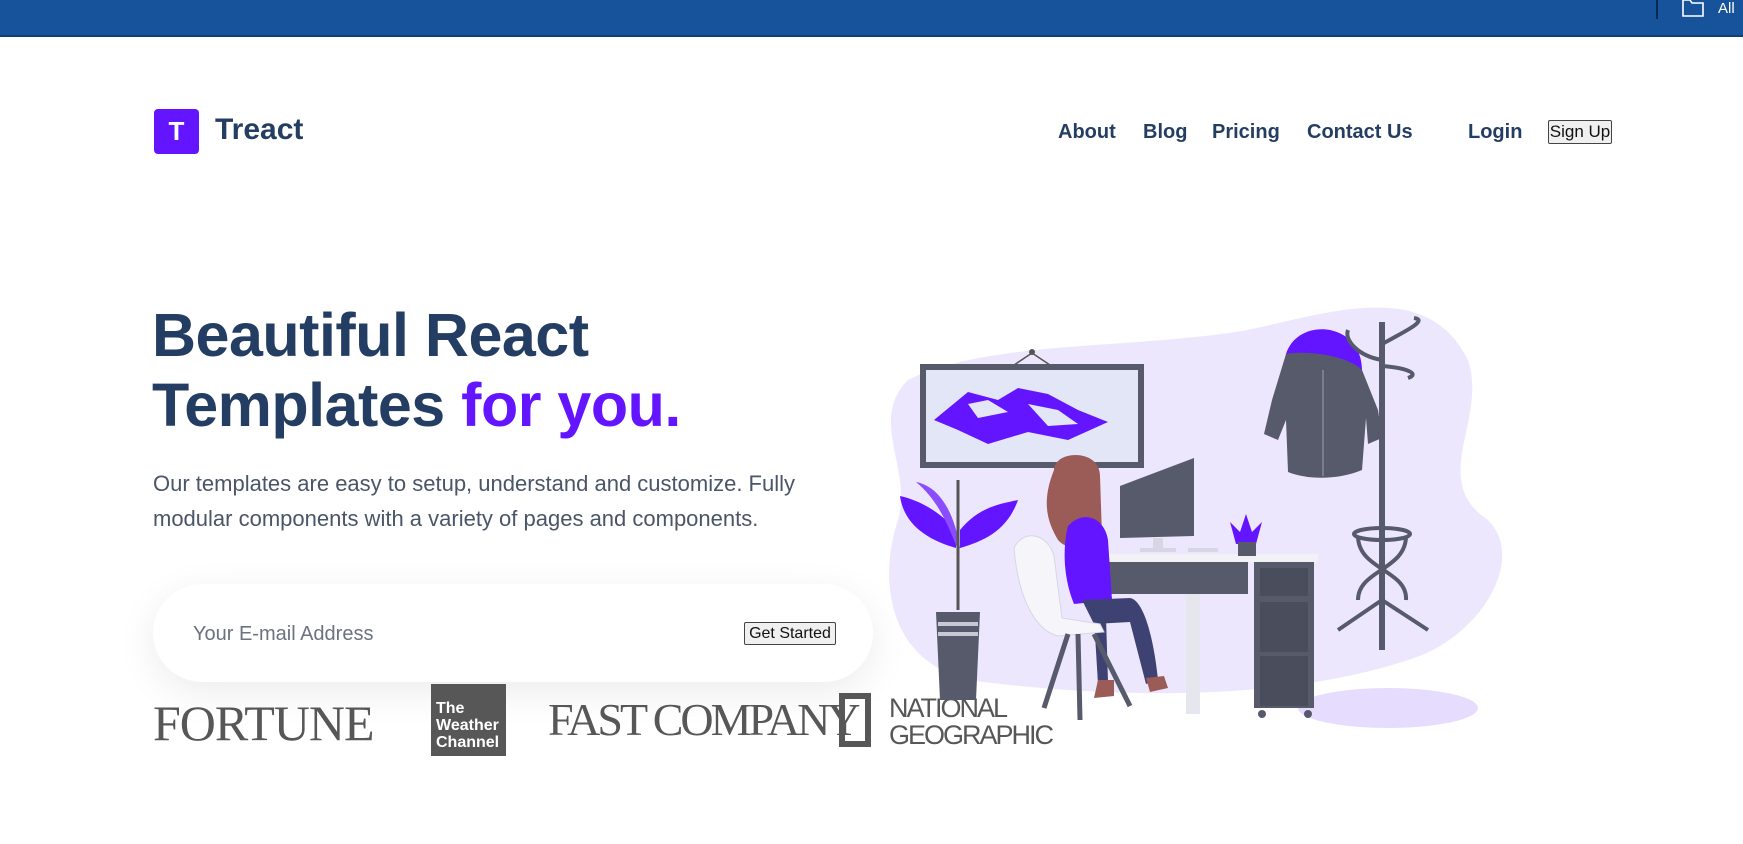  What do you see at coordinates (1726, 9) in the screenshot?
I see `all-bookmarks-label: All` at bounding box center [1726, 9].